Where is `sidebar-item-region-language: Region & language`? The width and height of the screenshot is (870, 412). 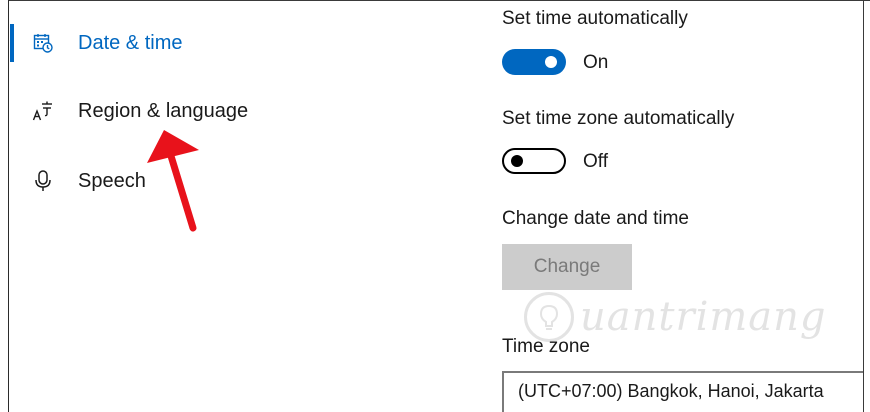
sidebar-item-region-language: Region & language is located at coordinates (140, 111).